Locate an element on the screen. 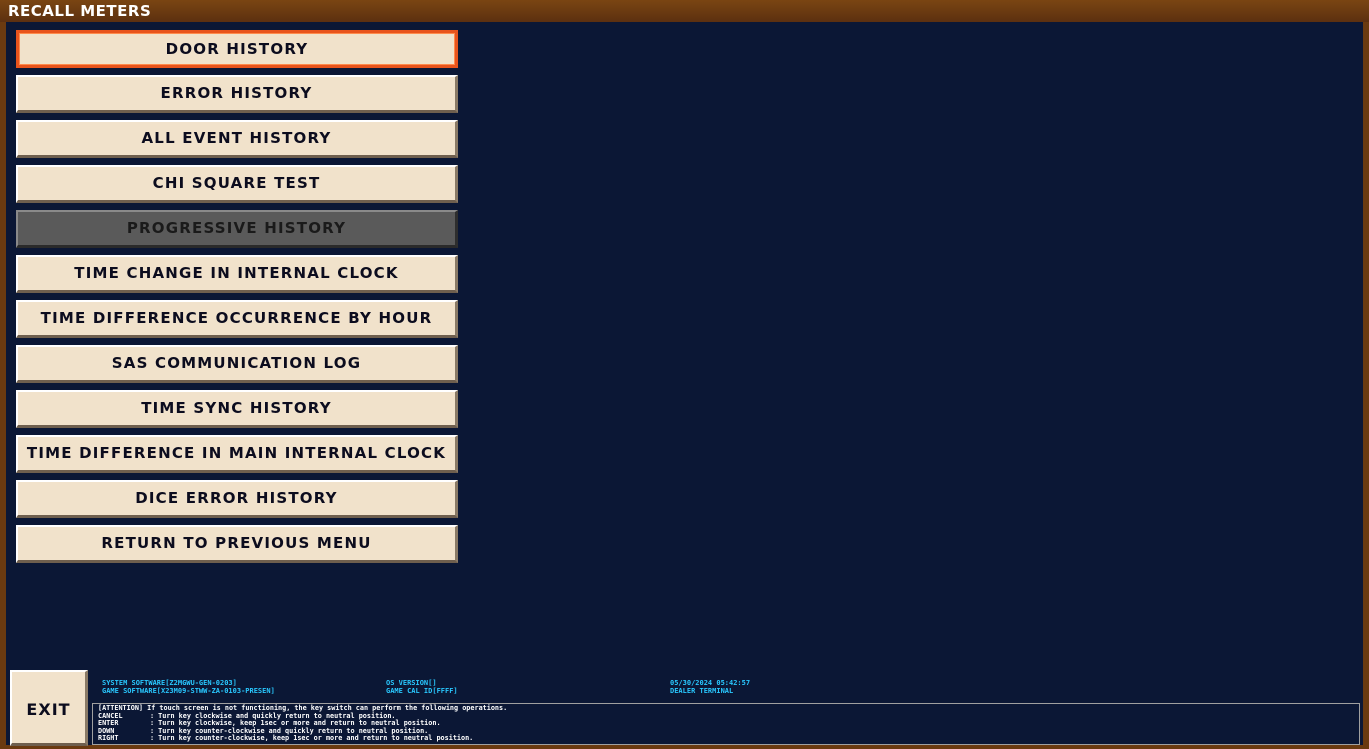  time-change-internal-clock-button: TIME CHANGE IN INTERNAL CLOCK is located at coordinates (237, 274).